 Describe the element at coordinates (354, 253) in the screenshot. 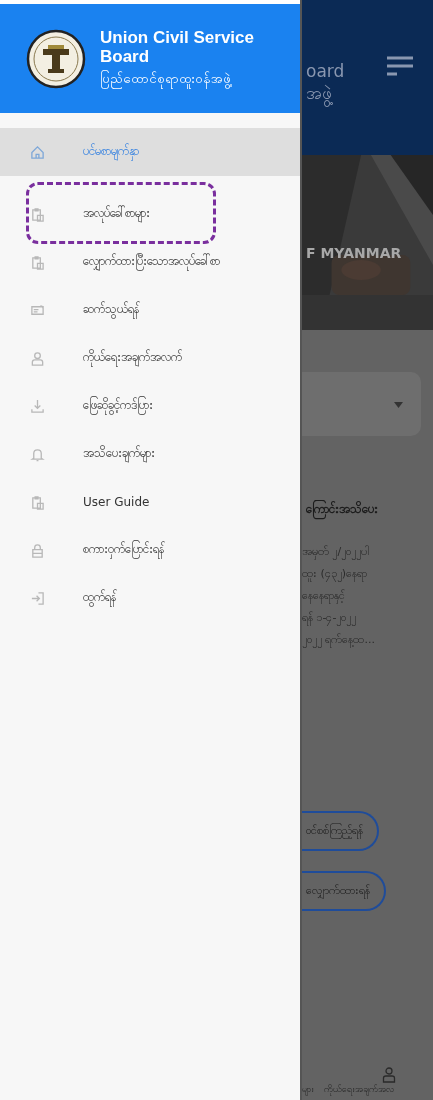

I see `banner-text: F MYANMAR` at that location.